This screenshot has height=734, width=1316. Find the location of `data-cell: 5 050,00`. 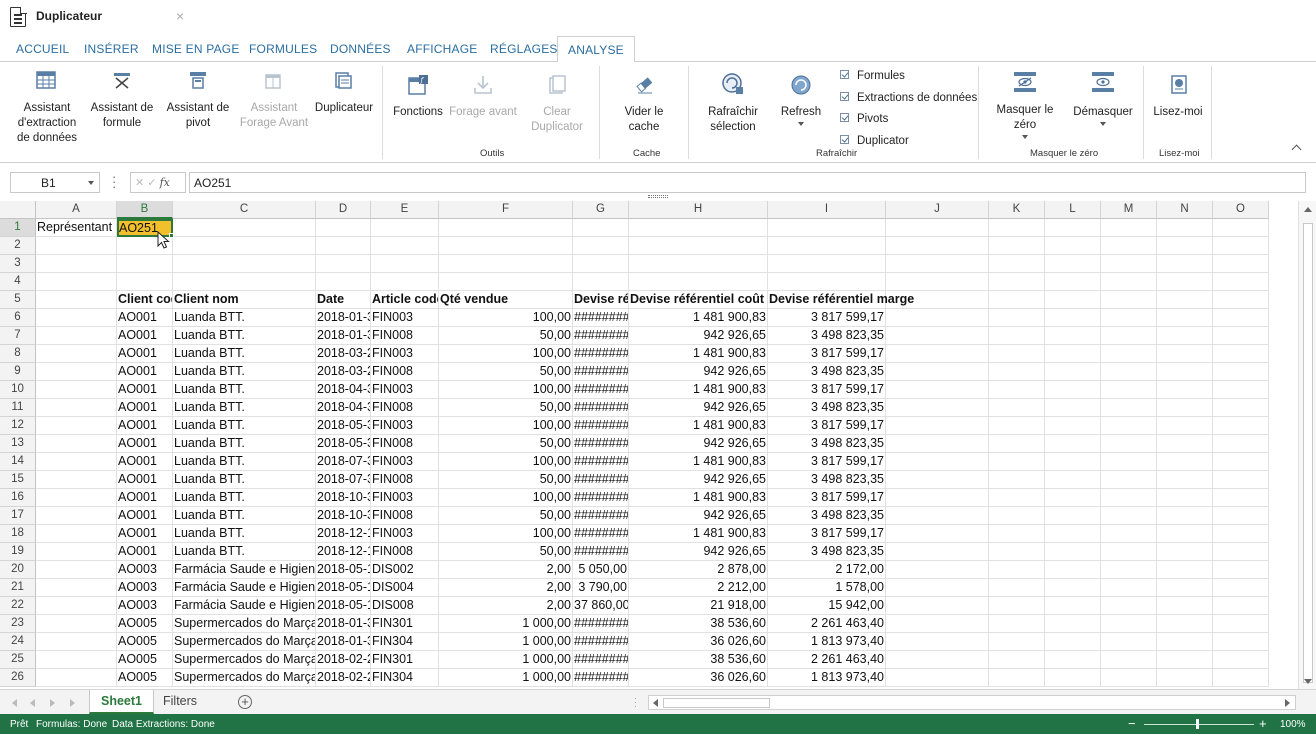

data-cell: 5 050,00 is located at coordinates (601, 570).